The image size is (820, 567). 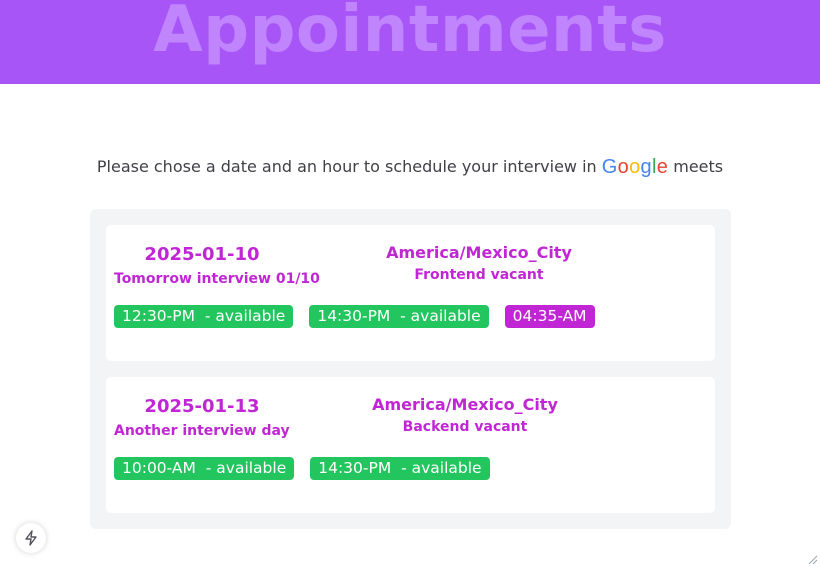 What do you see at coordinates (204, 468) in the screenshot?
I see `time-slot-button: 10:00-AM - available` at bounding box center [204, 468].